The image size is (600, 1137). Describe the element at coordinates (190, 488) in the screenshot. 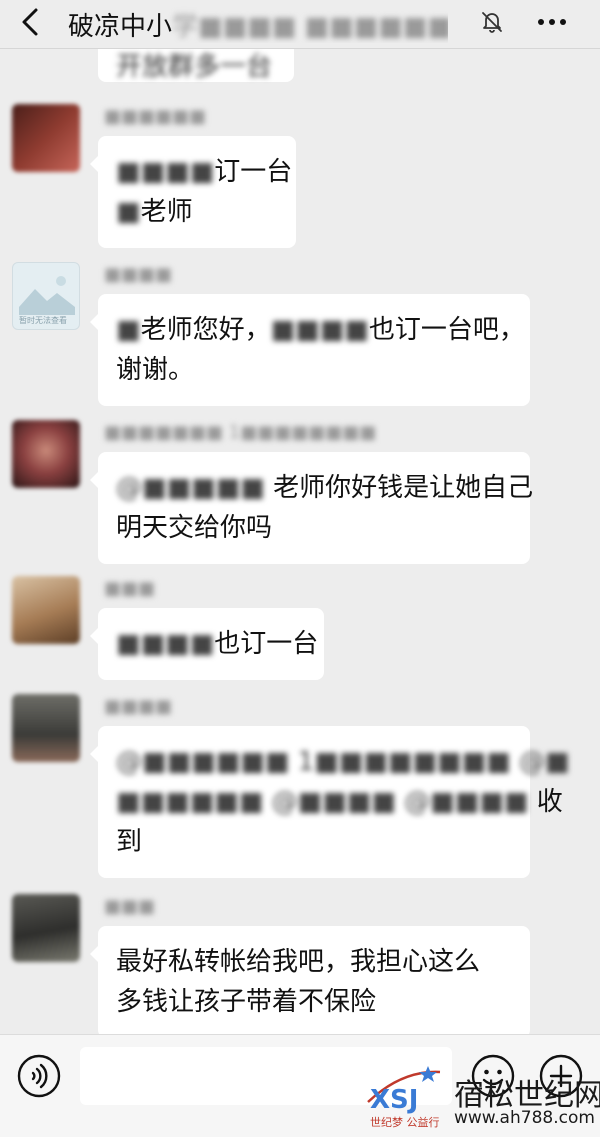

I see `redacted-text: @■■■■■` at that location.